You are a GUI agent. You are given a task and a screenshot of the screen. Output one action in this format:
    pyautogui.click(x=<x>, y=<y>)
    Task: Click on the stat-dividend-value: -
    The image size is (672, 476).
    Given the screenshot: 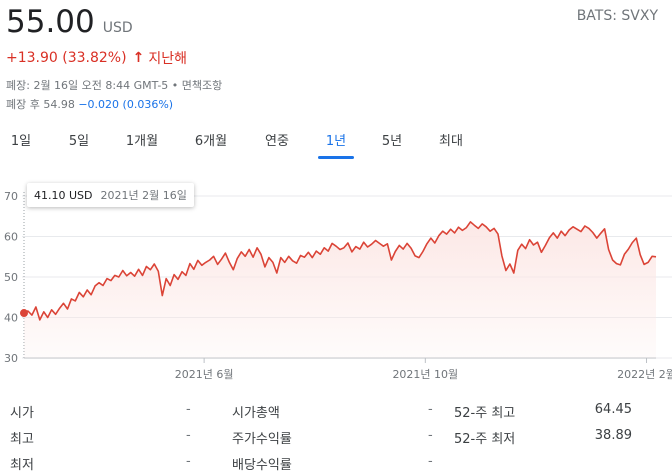 What is the action you would take?
    pyautogui.click(x=430, y=461)
    